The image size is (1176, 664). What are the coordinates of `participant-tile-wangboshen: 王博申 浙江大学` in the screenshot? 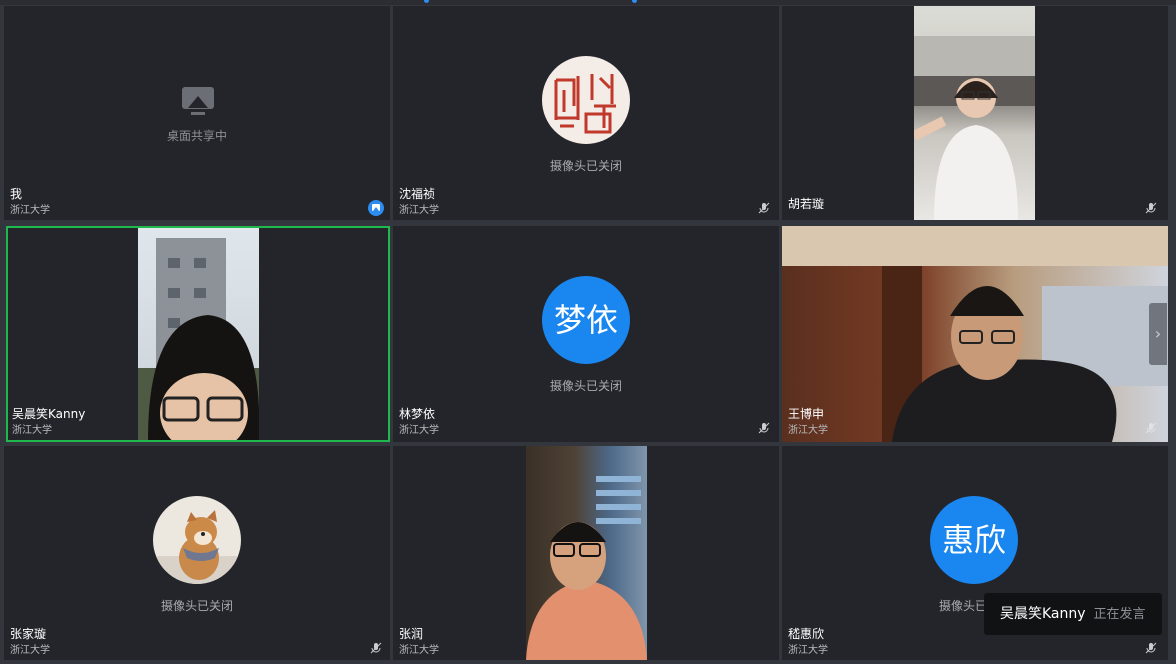 It's located at (975, 334).